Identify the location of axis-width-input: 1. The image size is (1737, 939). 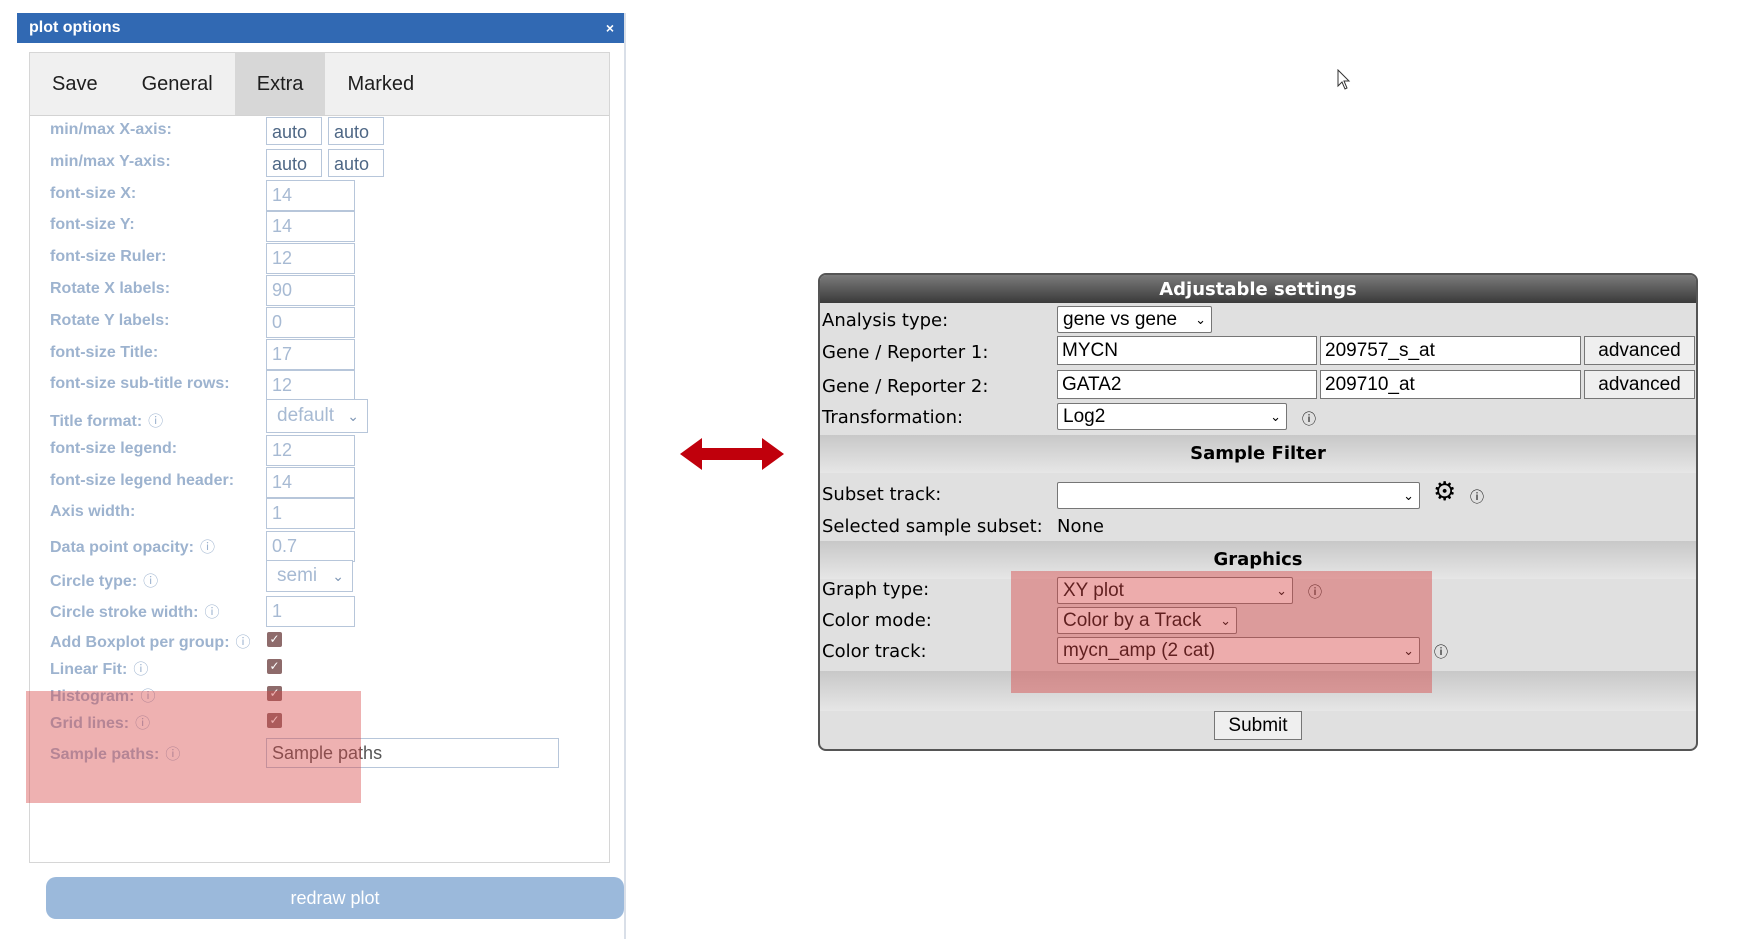
(310, 513).